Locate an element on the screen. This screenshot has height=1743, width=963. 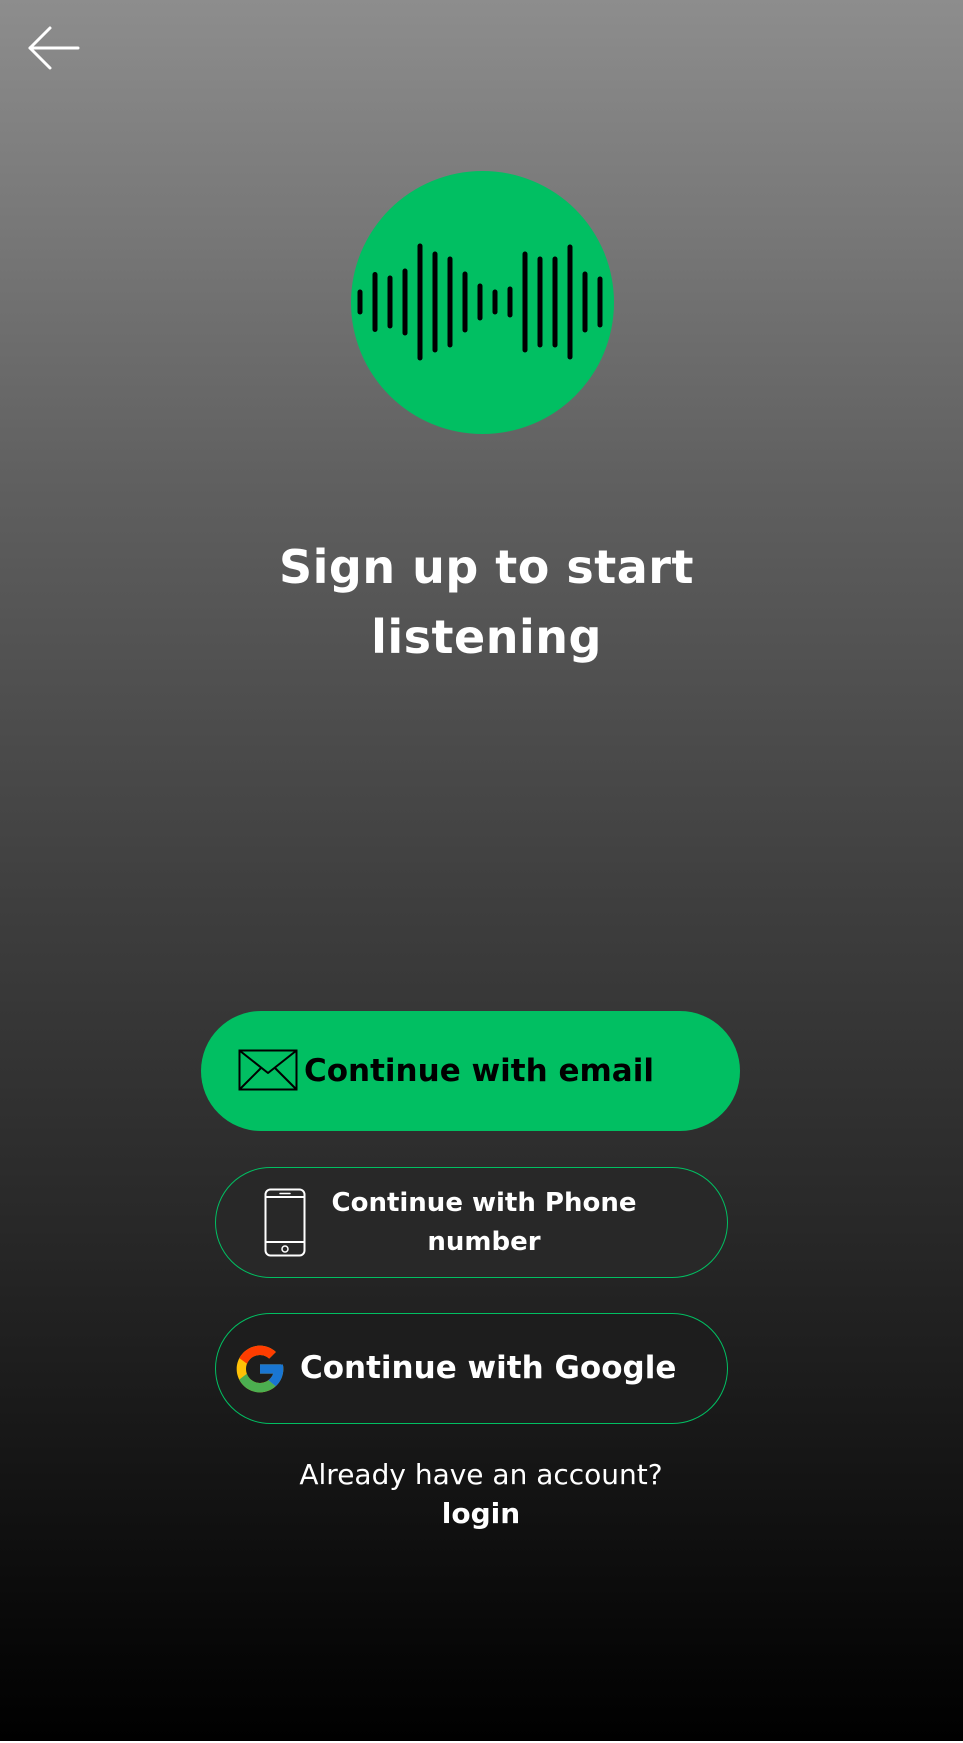
back-button is located at coordinates (52, 48).